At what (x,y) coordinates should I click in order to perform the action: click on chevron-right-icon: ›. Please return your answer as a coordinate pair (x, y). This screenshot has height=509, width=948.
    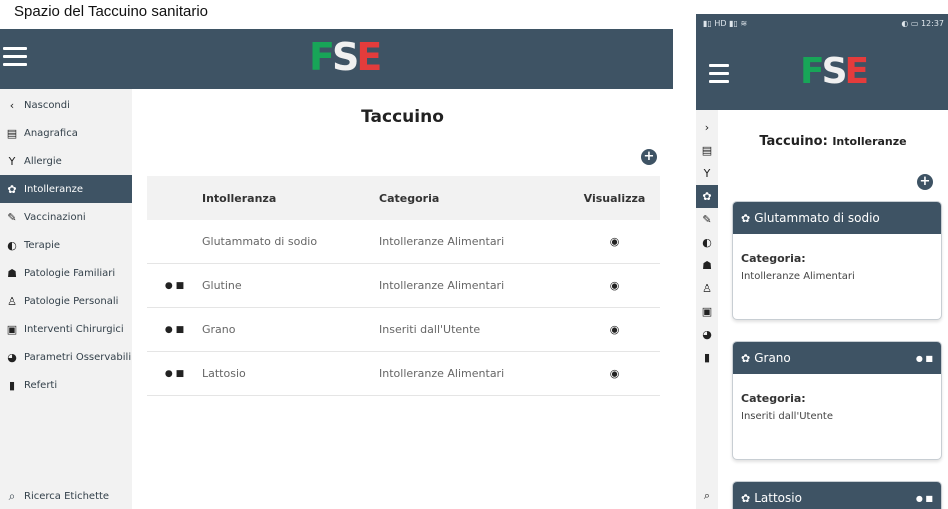
    Looking at the image, I should click on (707, 127).